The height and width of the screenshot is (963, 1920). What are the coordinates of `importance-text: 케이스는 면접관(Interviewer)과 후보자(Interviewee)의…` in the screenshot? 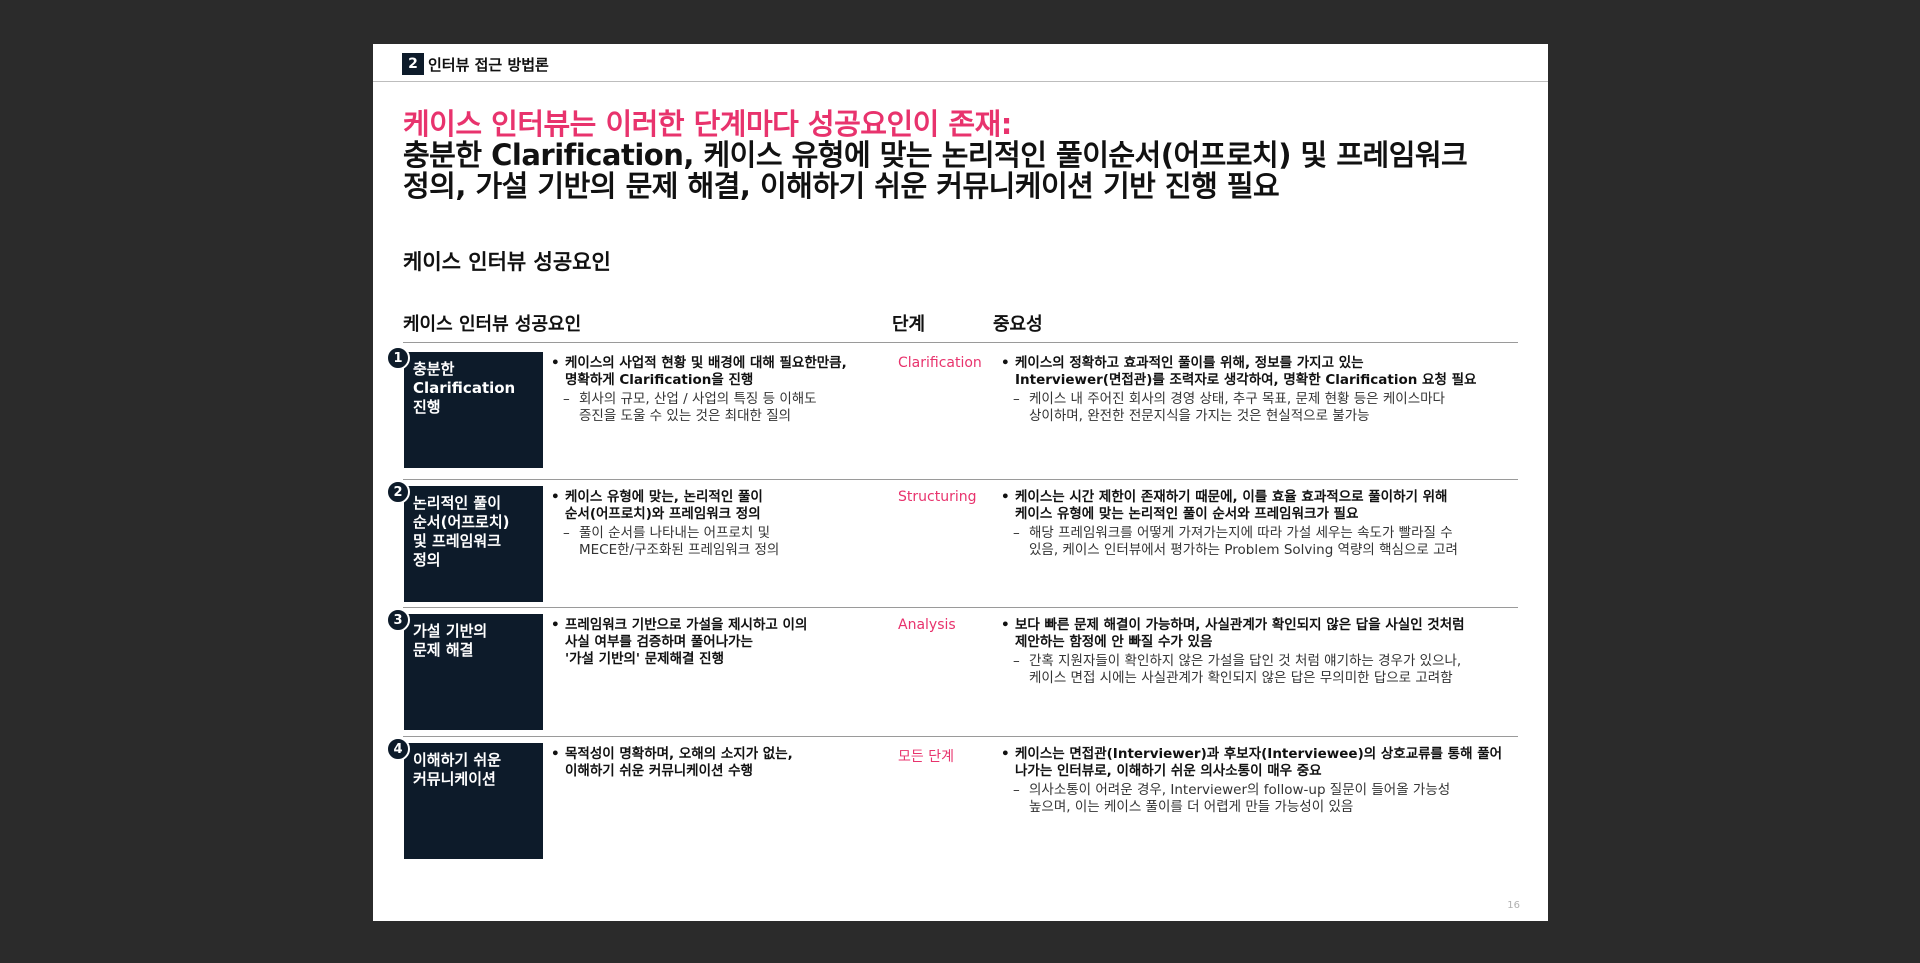 It's located at (1261, 781).